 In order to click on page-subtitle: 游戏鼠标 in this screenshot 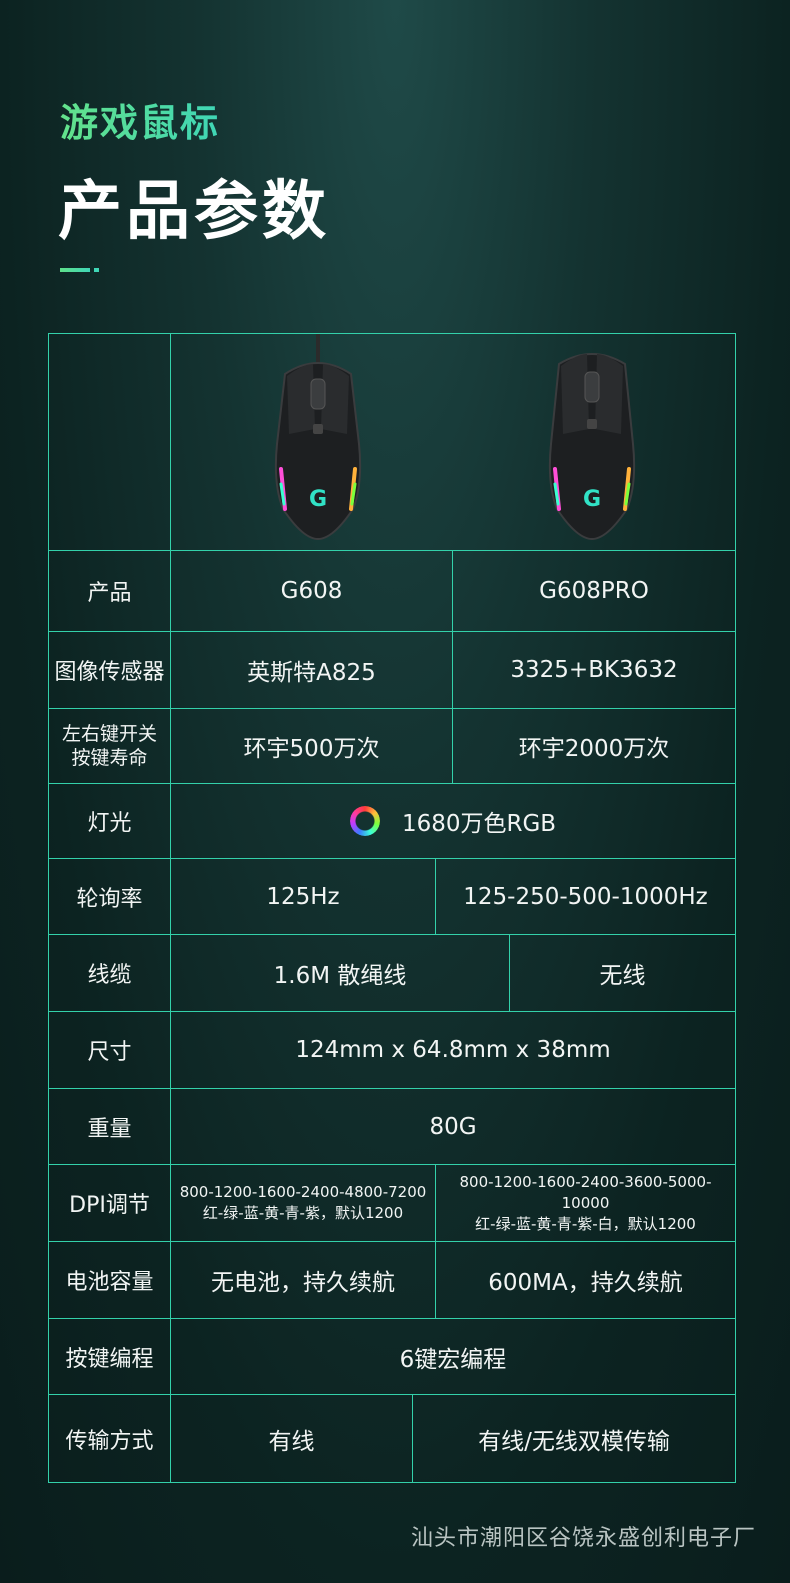, I will do `click(140, 119)`.